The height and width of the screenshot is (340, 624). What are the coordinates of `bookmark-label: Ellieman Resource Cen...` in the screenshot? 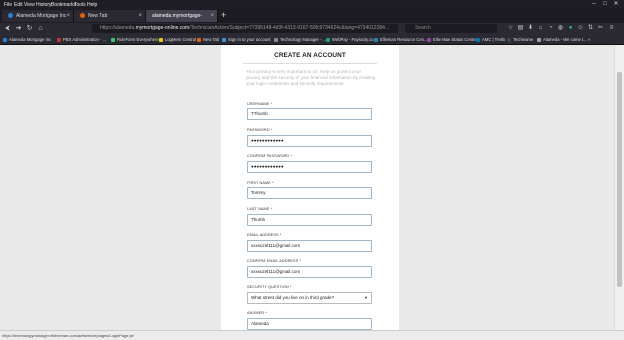 It's located at (404, 39).